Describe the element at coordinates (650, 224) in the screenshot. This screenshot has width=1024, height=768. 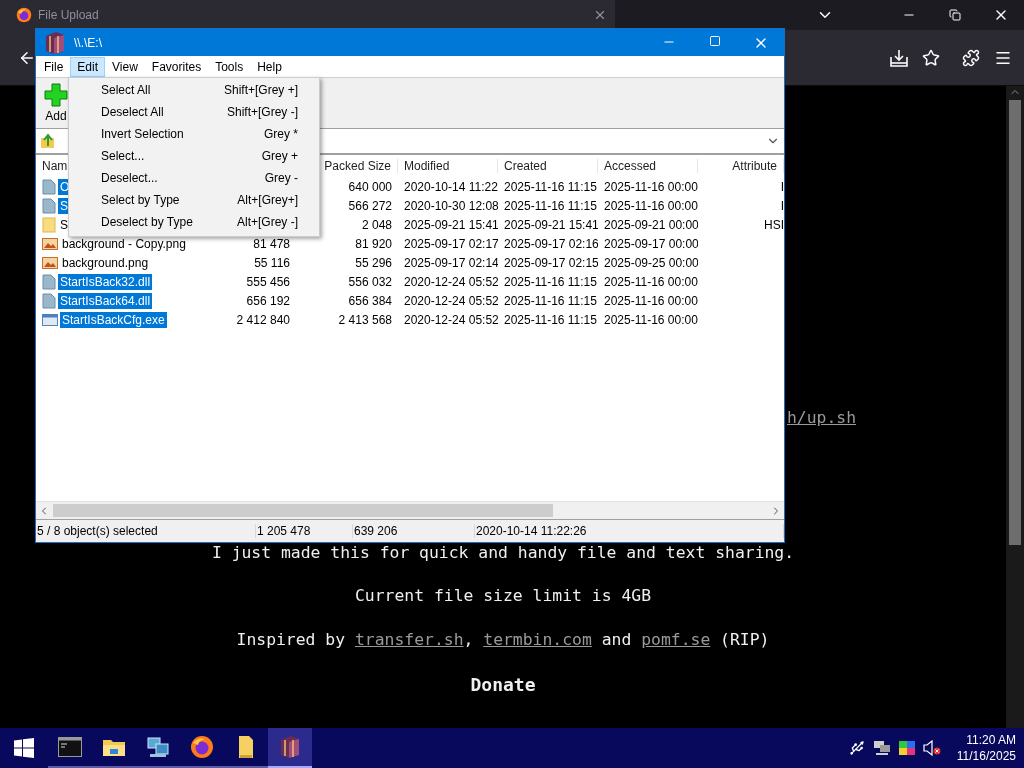
I see `accessed-cell-text: 2025-09-21 00:00` at that location.